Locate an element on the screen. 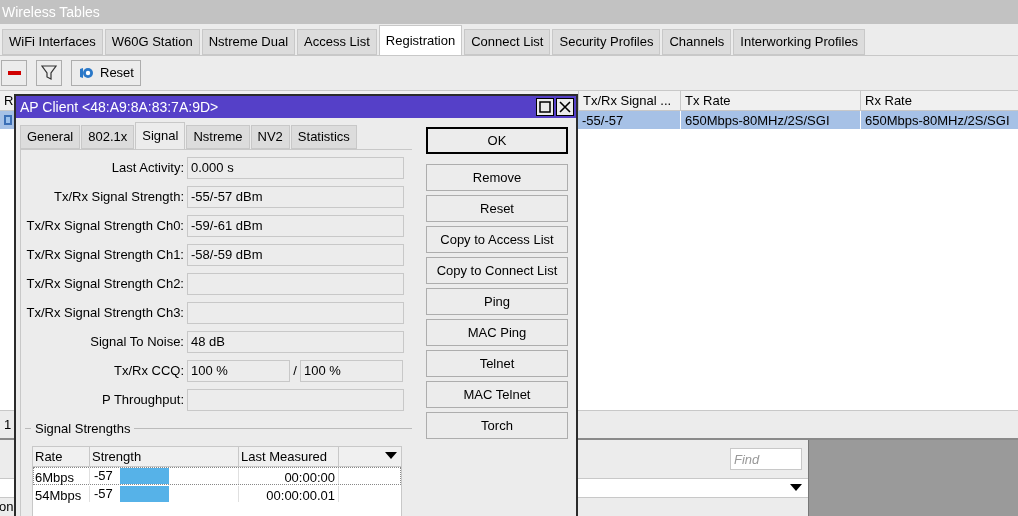 Image resolution: width=1018 pixels, height=516 pixels. dialog-title: AP Client <48:A9:8A:83:7A:9D> is located at coordinates (120, 107).